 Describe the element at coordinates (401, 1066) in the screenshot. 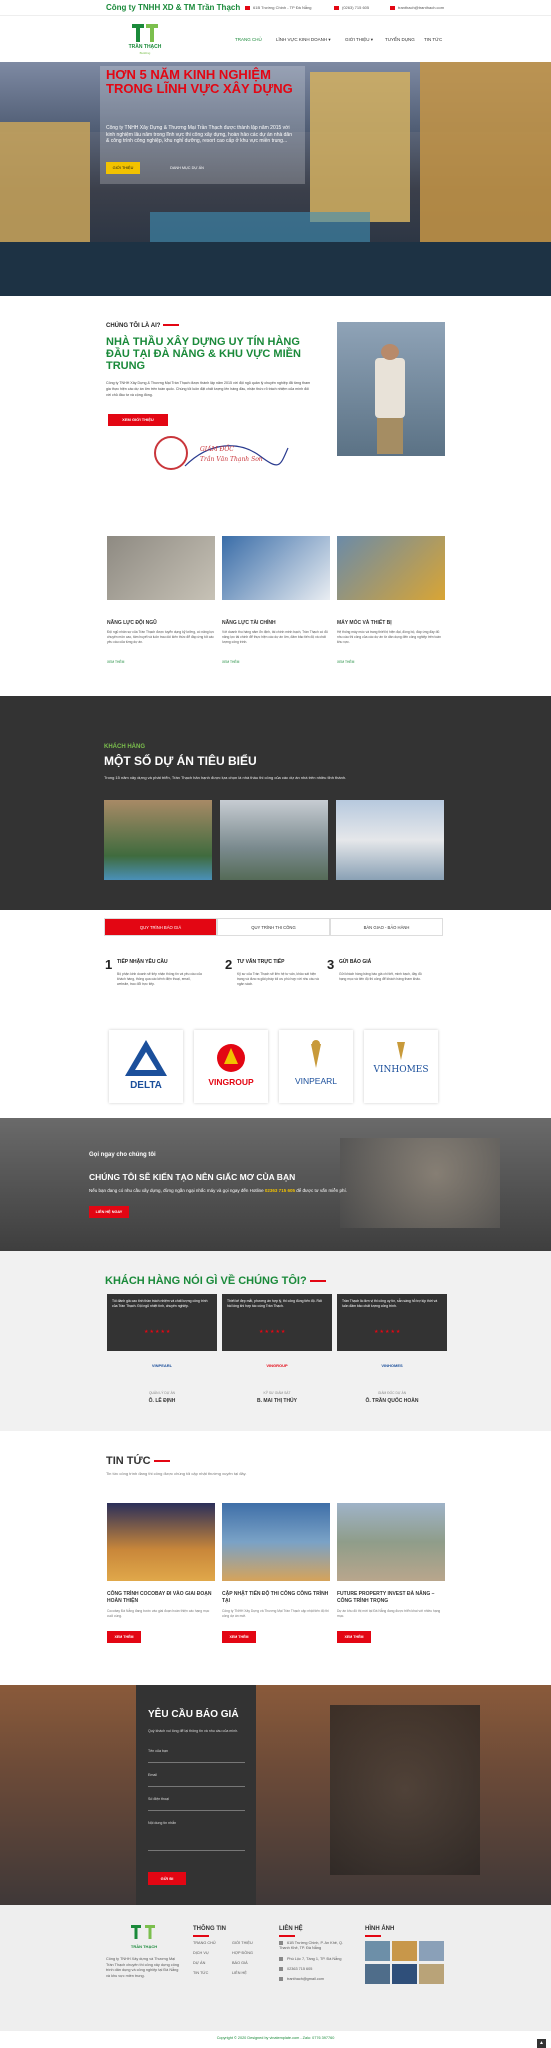

I see `partner-logo-vinhomes: VINHOMES` at that location.